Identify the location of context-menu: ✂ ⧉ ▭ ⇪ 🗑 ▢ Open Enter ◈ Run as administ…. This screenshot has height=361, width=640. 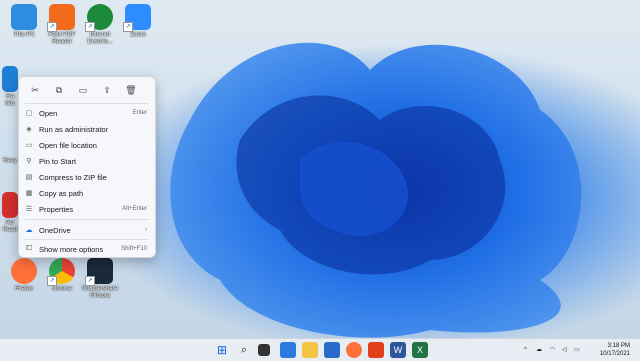
(87, 167).